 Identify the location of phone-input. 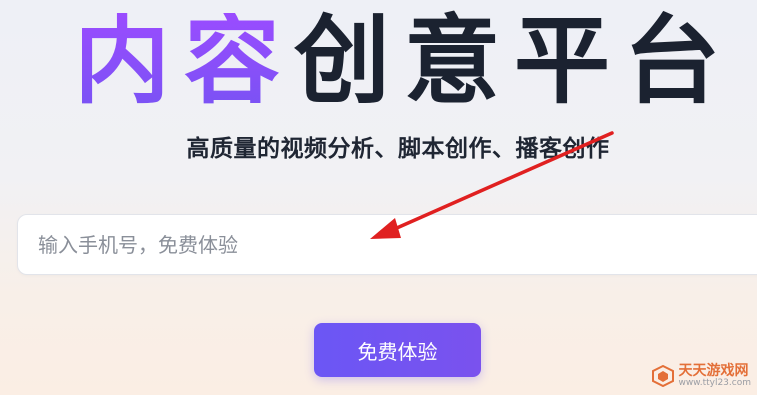
(387, 244).